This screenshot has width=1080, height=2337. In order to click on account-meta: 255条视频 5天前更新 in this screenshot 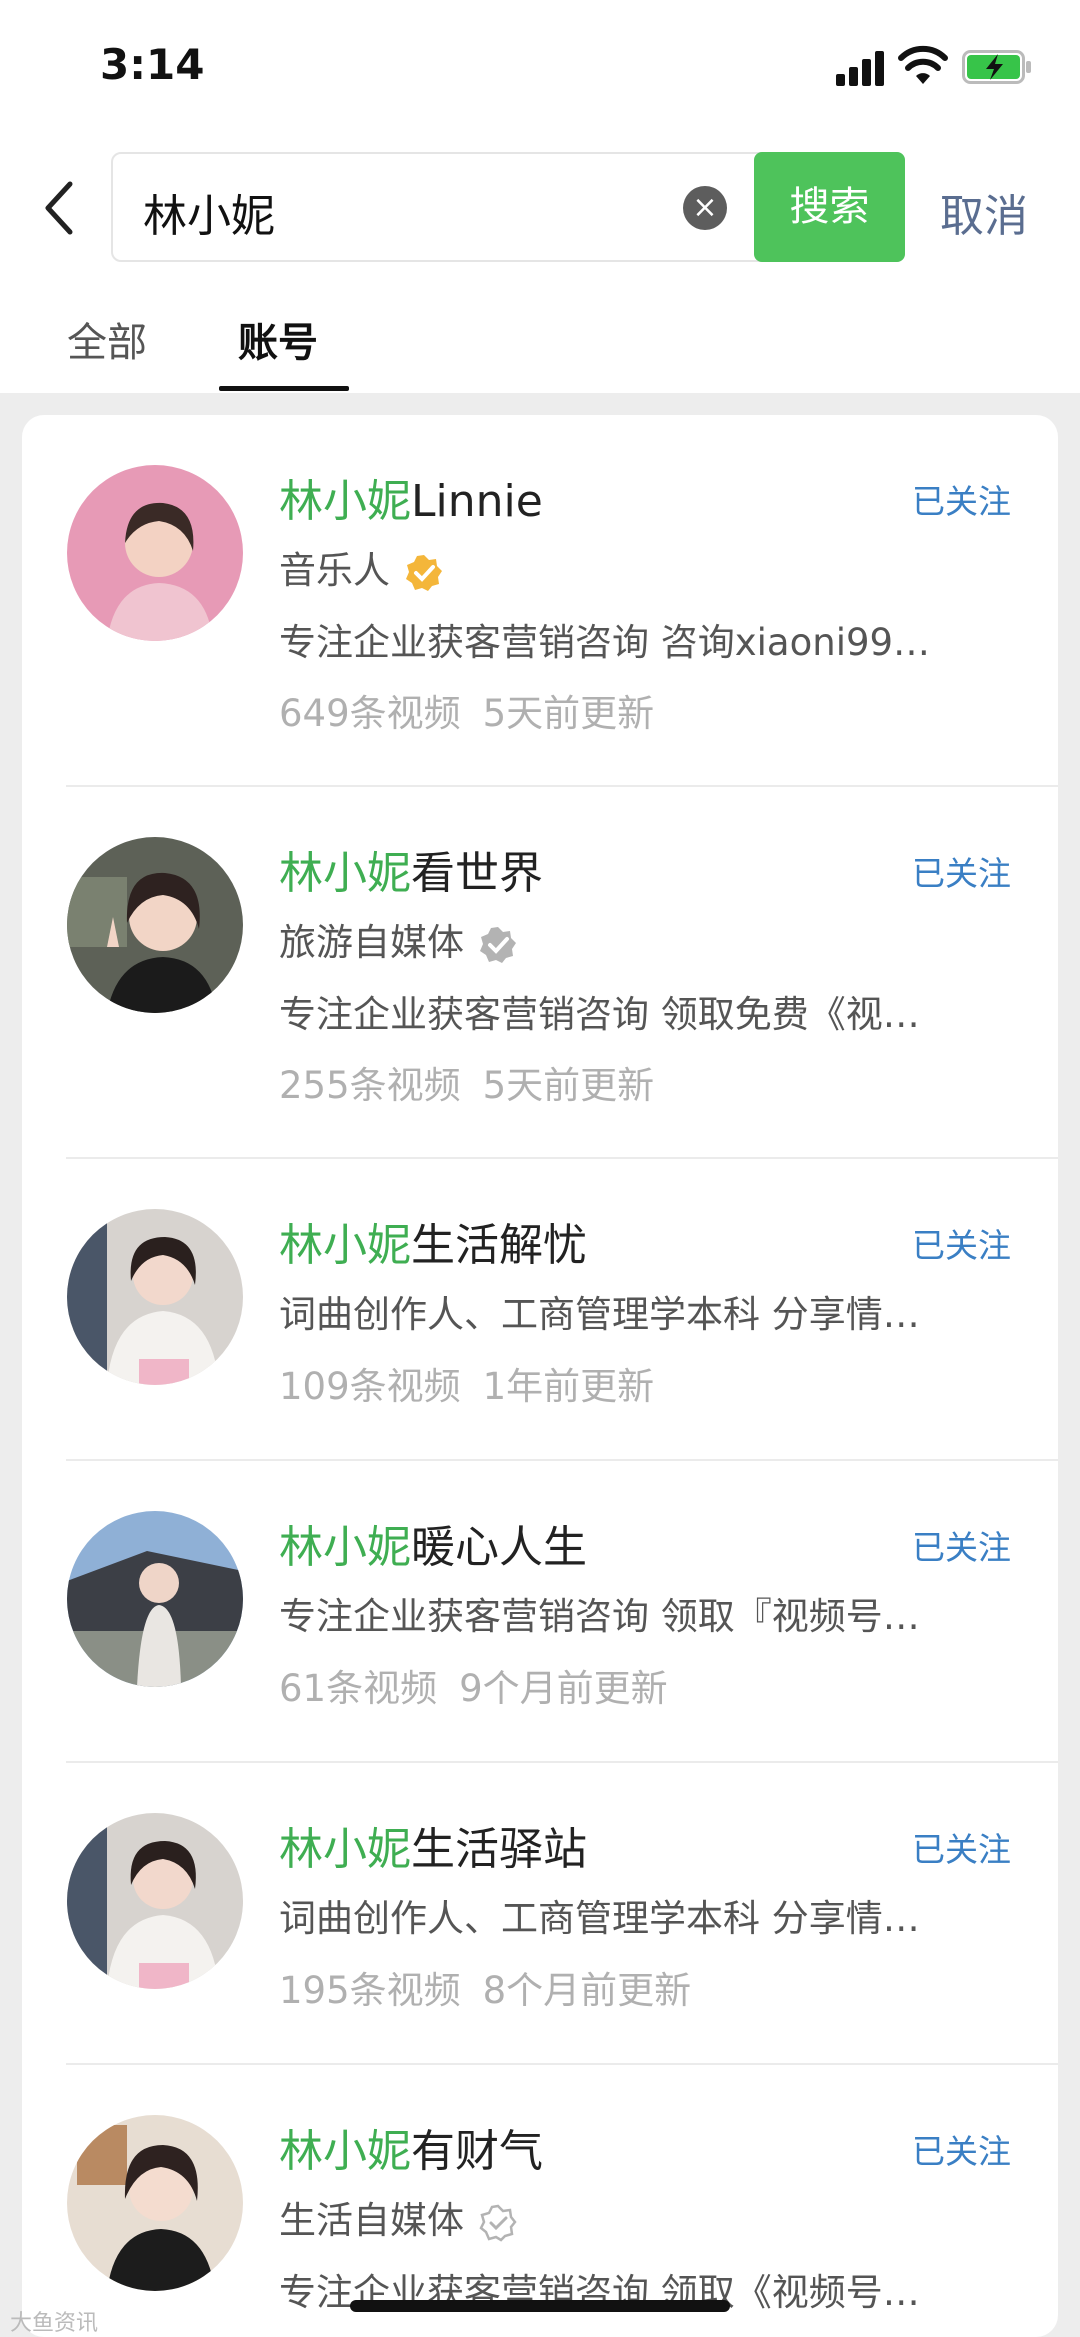, I will do `click(467, 1085)`.